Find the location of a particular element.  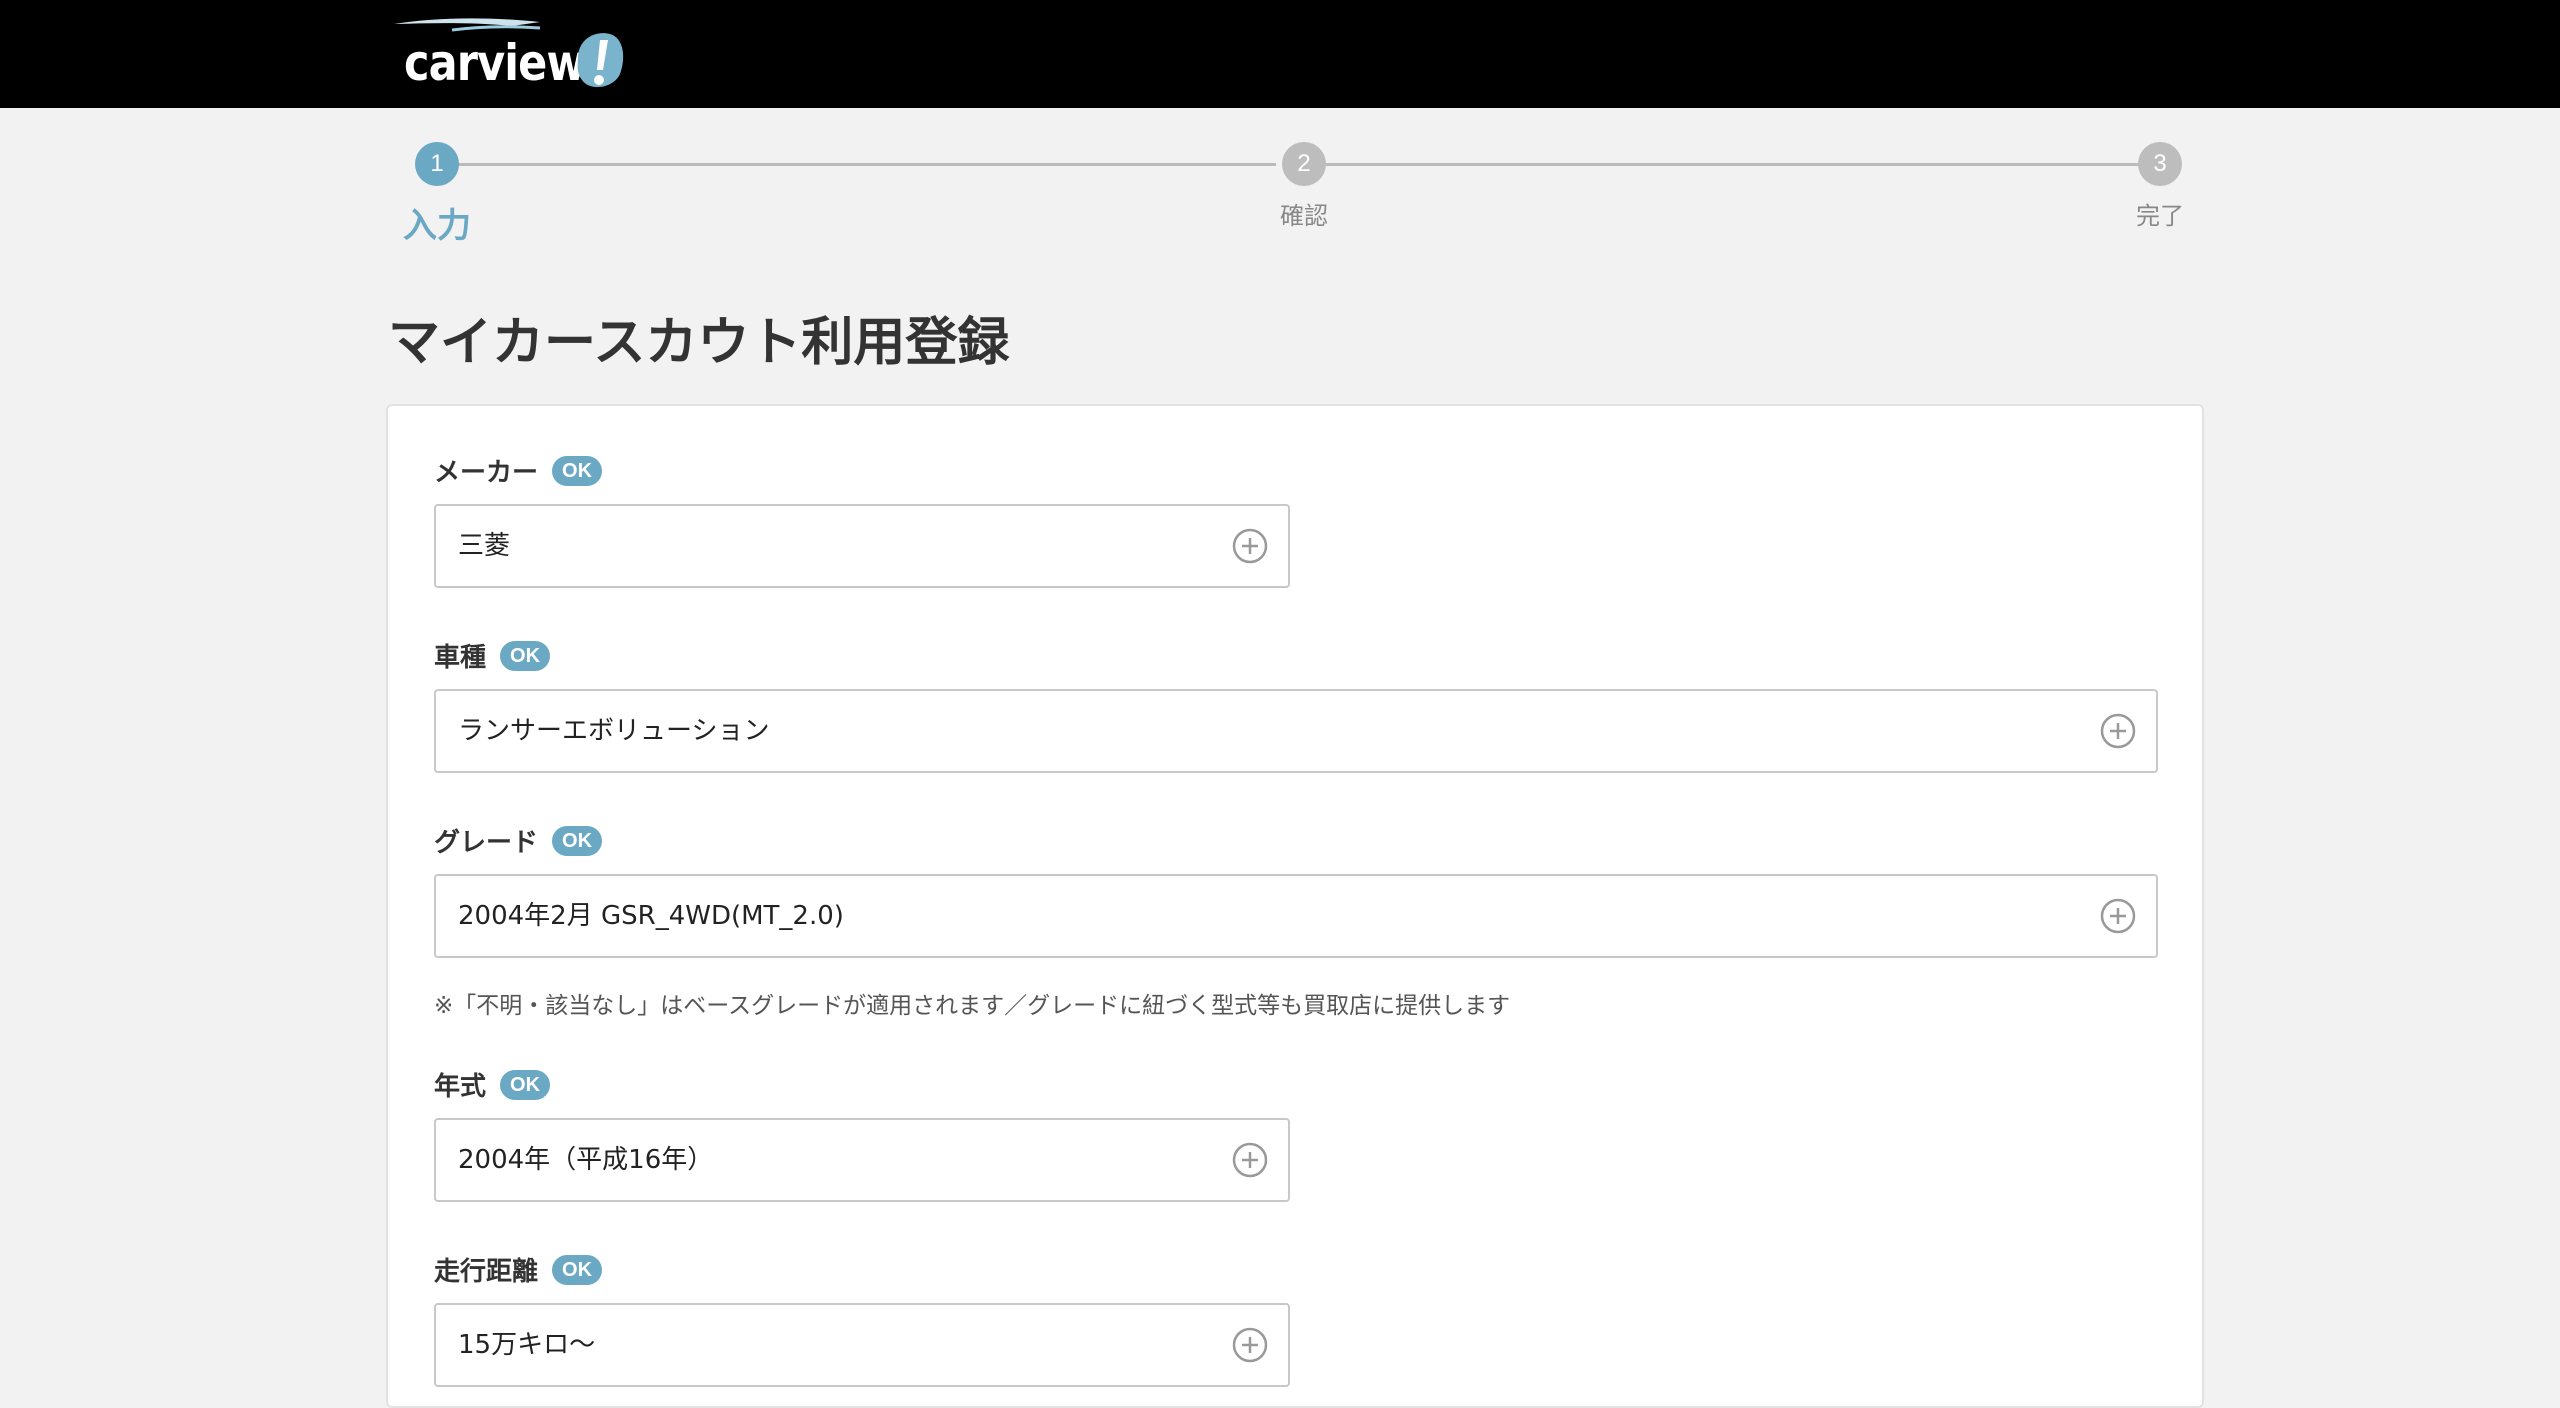

progress-stepper: 1 入力 2 確認 3 完了 is located at coordinates (1280, 195).